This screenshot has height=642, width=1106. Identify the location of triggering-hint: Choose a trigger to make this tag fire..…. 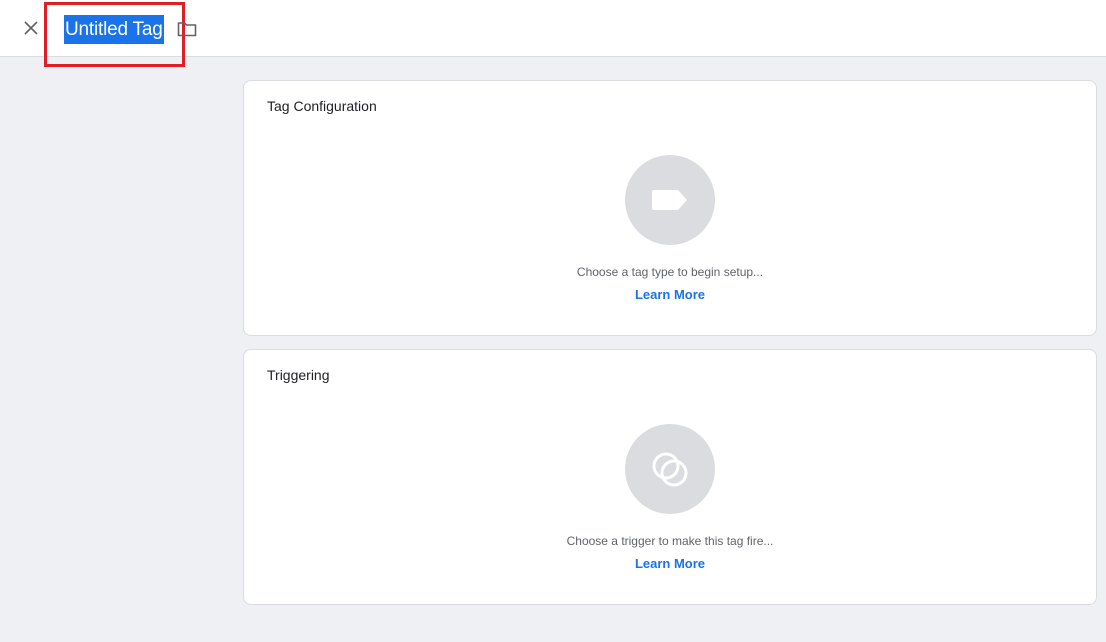
(670, 541).